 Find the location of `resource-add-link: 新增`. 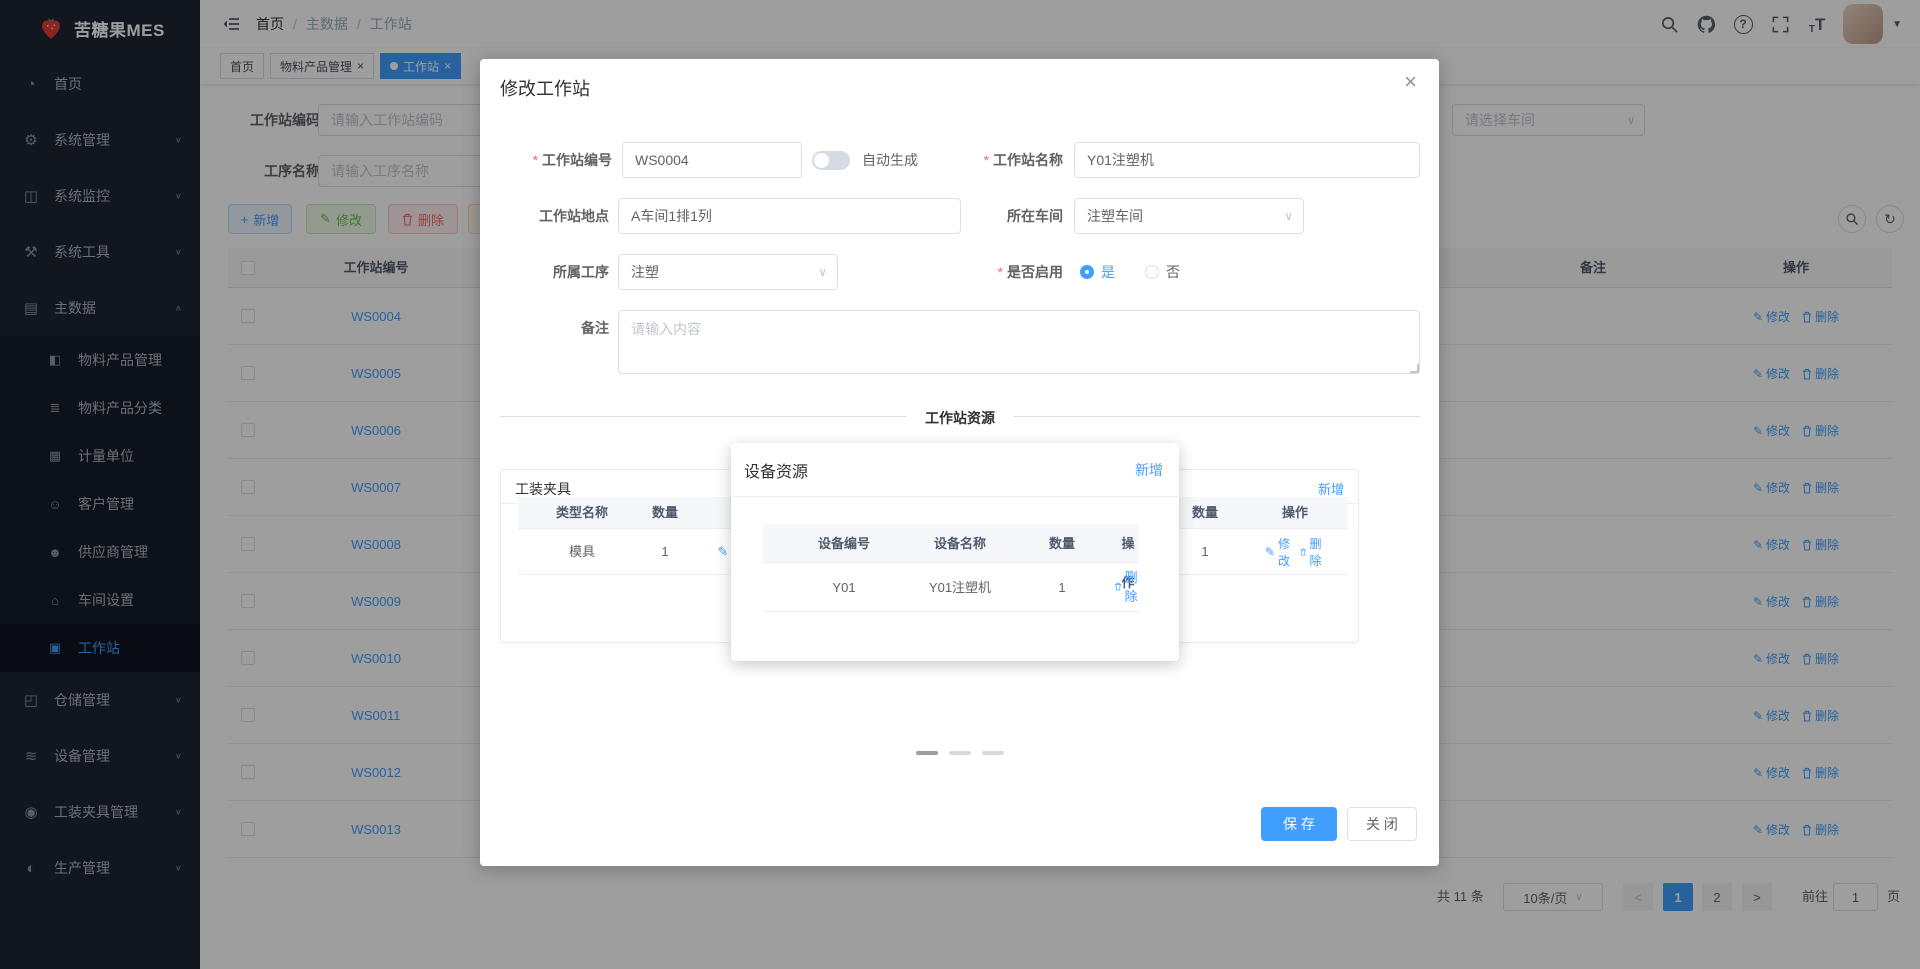

resource-add-link: 新增 is located at coordinates (1331, 488).